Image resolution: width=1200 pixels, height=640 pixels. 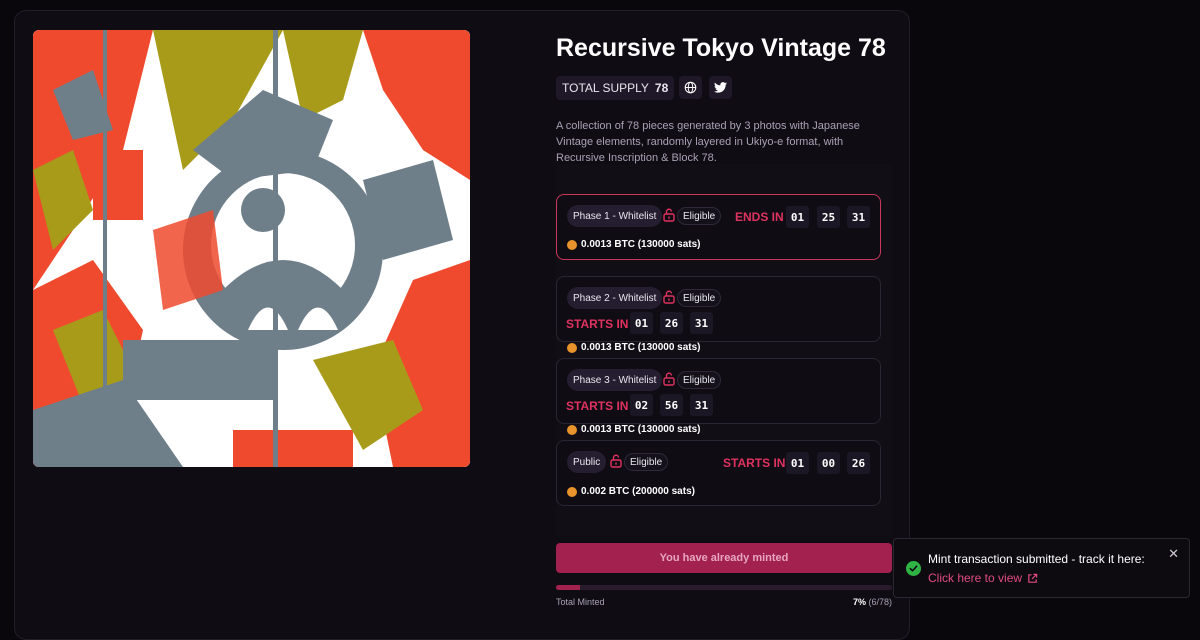 What do you see at coordinates (1173, 554) in the screenshot?
I see `close-icon: ✕` at bounding box center [1173, 554].